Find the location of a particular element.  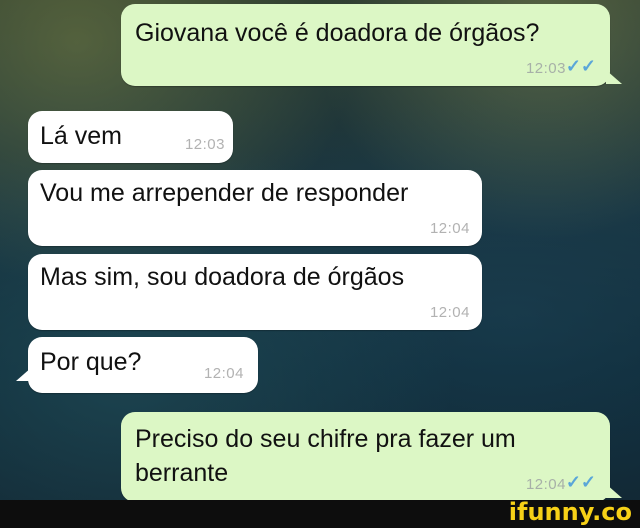

incoming-message: Por que? 12:04 is located at coordinates (137, 365).